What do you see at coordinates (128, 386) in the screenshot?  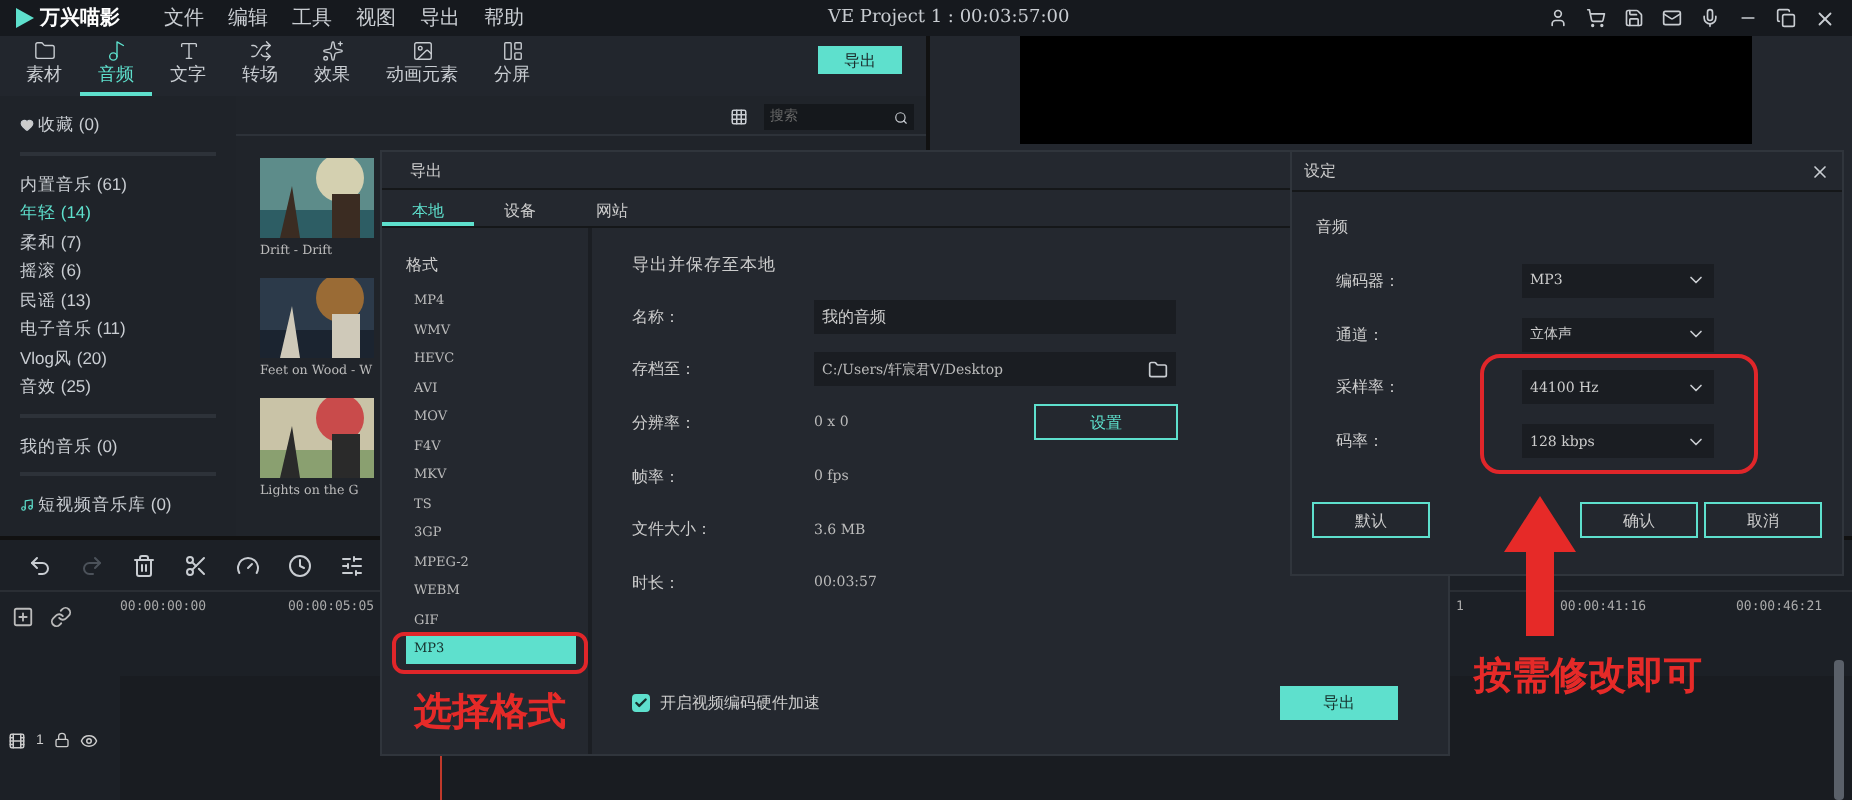 I see `category-item: 音效 (25)` at bounding box center [128, 386].